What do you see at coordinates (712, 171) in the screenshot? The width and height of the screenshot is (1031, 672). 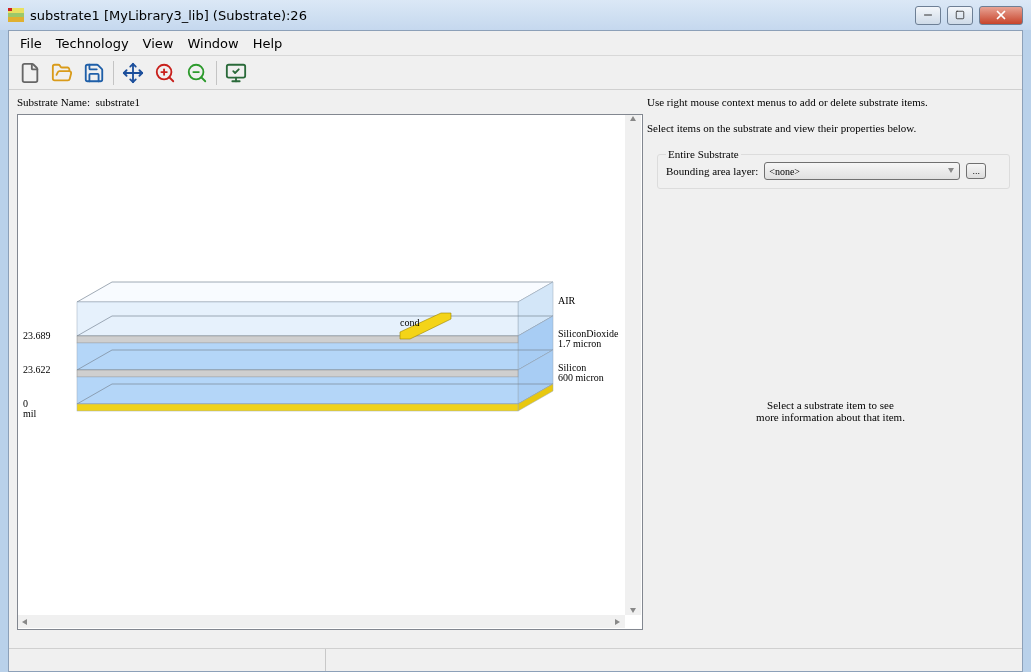 I see `field-label: Bounding area layer:` at bounding box center [712, 171].